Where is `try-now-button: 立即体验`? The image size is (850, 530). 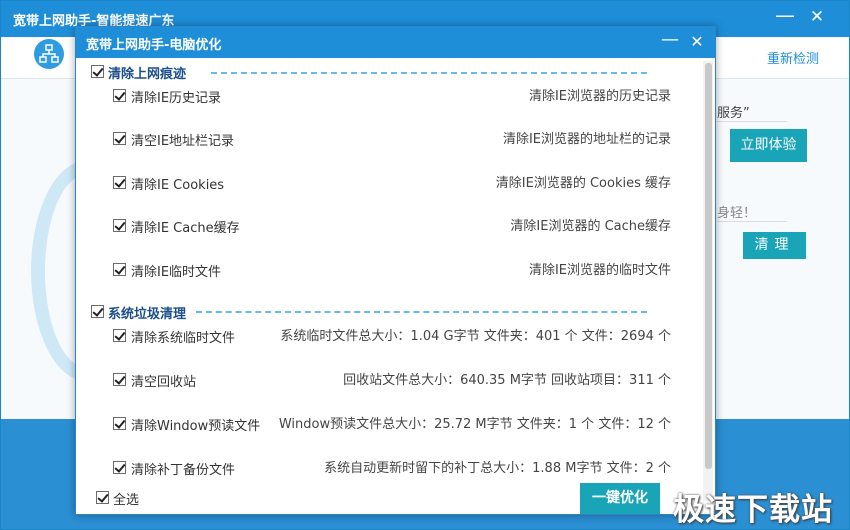
try-now-button: 立即体验 is located at coordinates (768, 145).